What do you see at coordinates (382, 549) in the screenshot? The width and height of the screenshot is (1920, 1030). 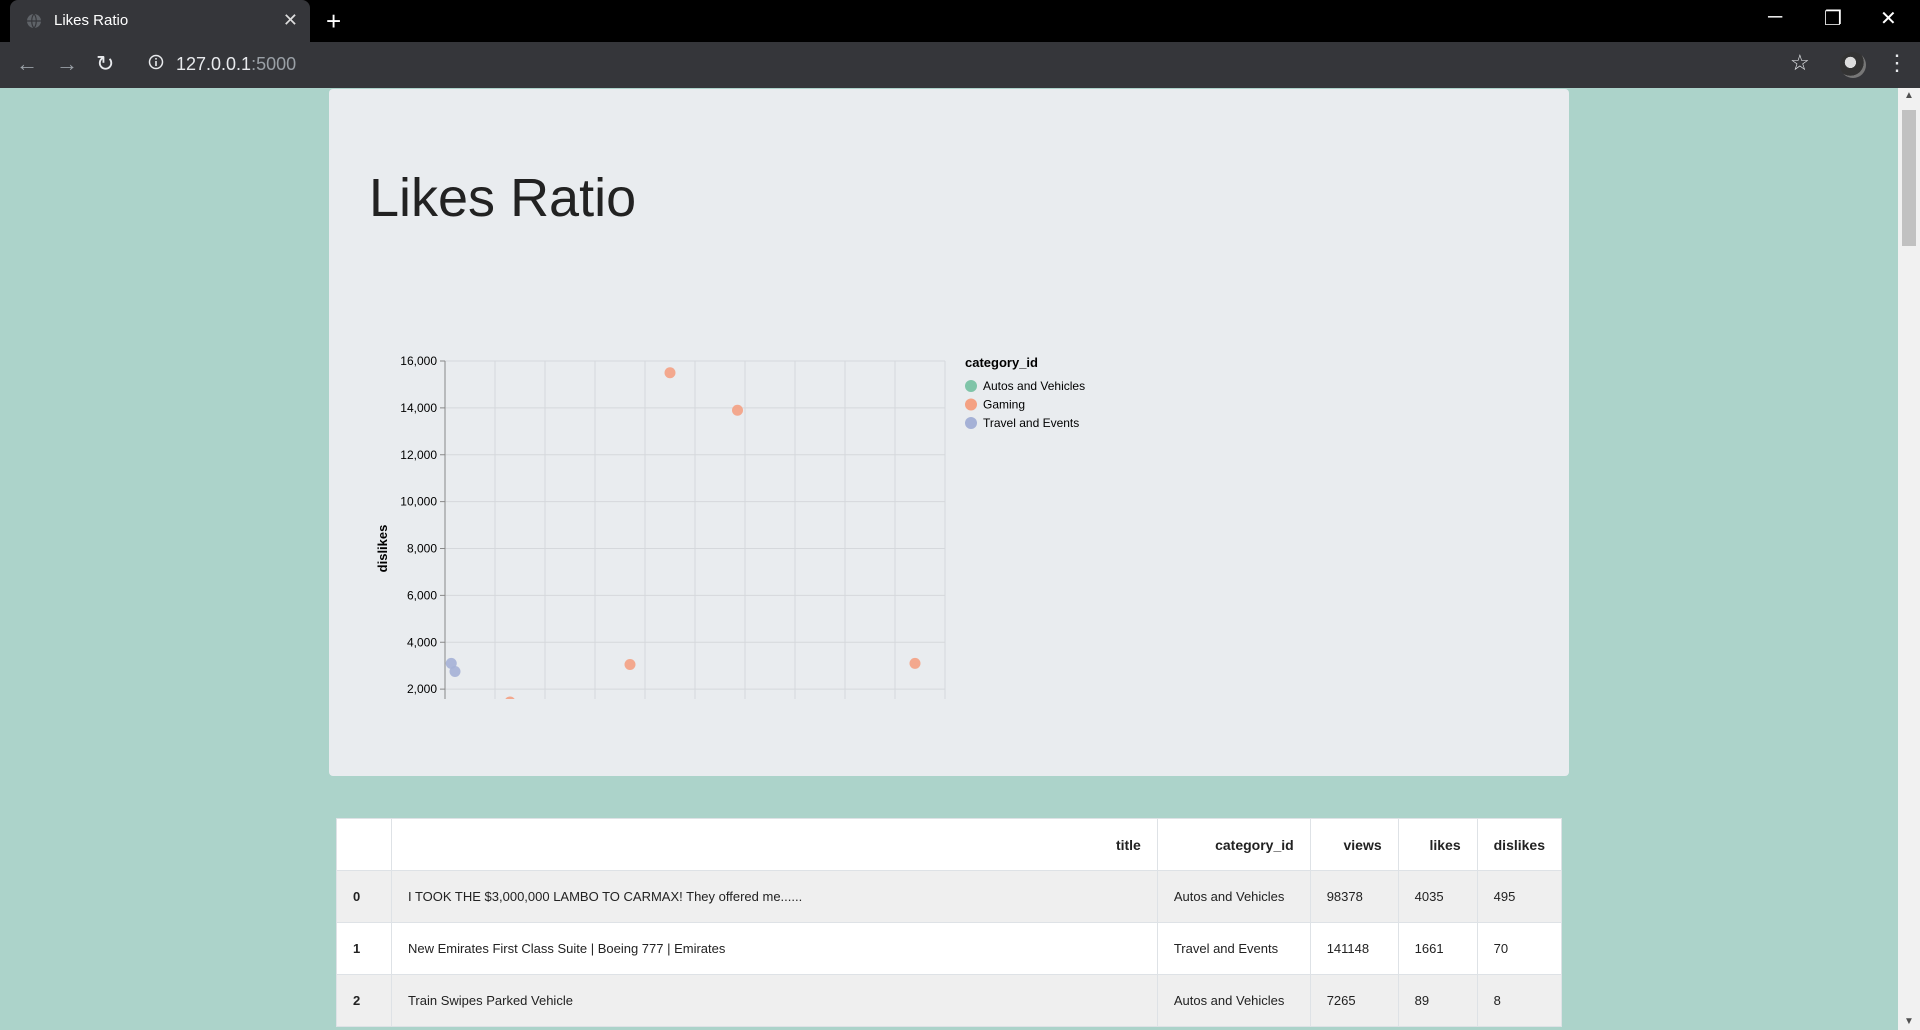 I see `y-axis-label: dislikes` at bounding box center [382, 549].